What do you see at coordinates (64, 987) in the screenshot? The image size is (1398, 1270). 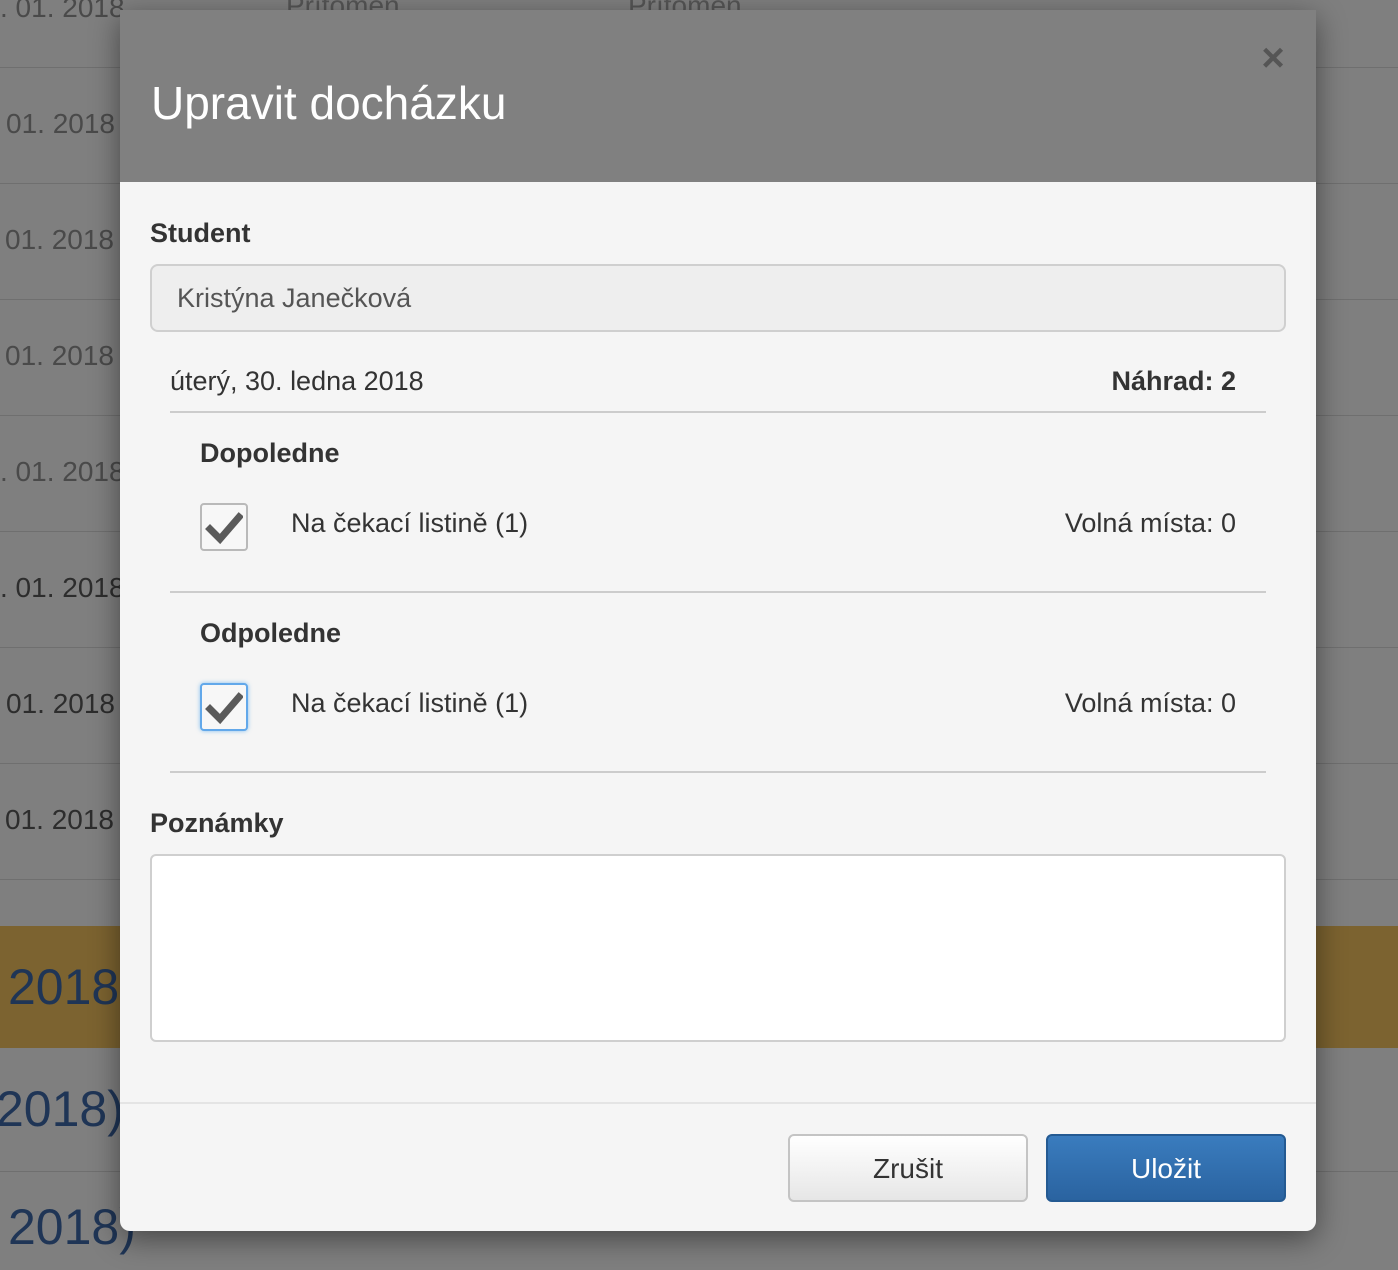 I see `bg-year: 2018` at bounding box center [64, 987].